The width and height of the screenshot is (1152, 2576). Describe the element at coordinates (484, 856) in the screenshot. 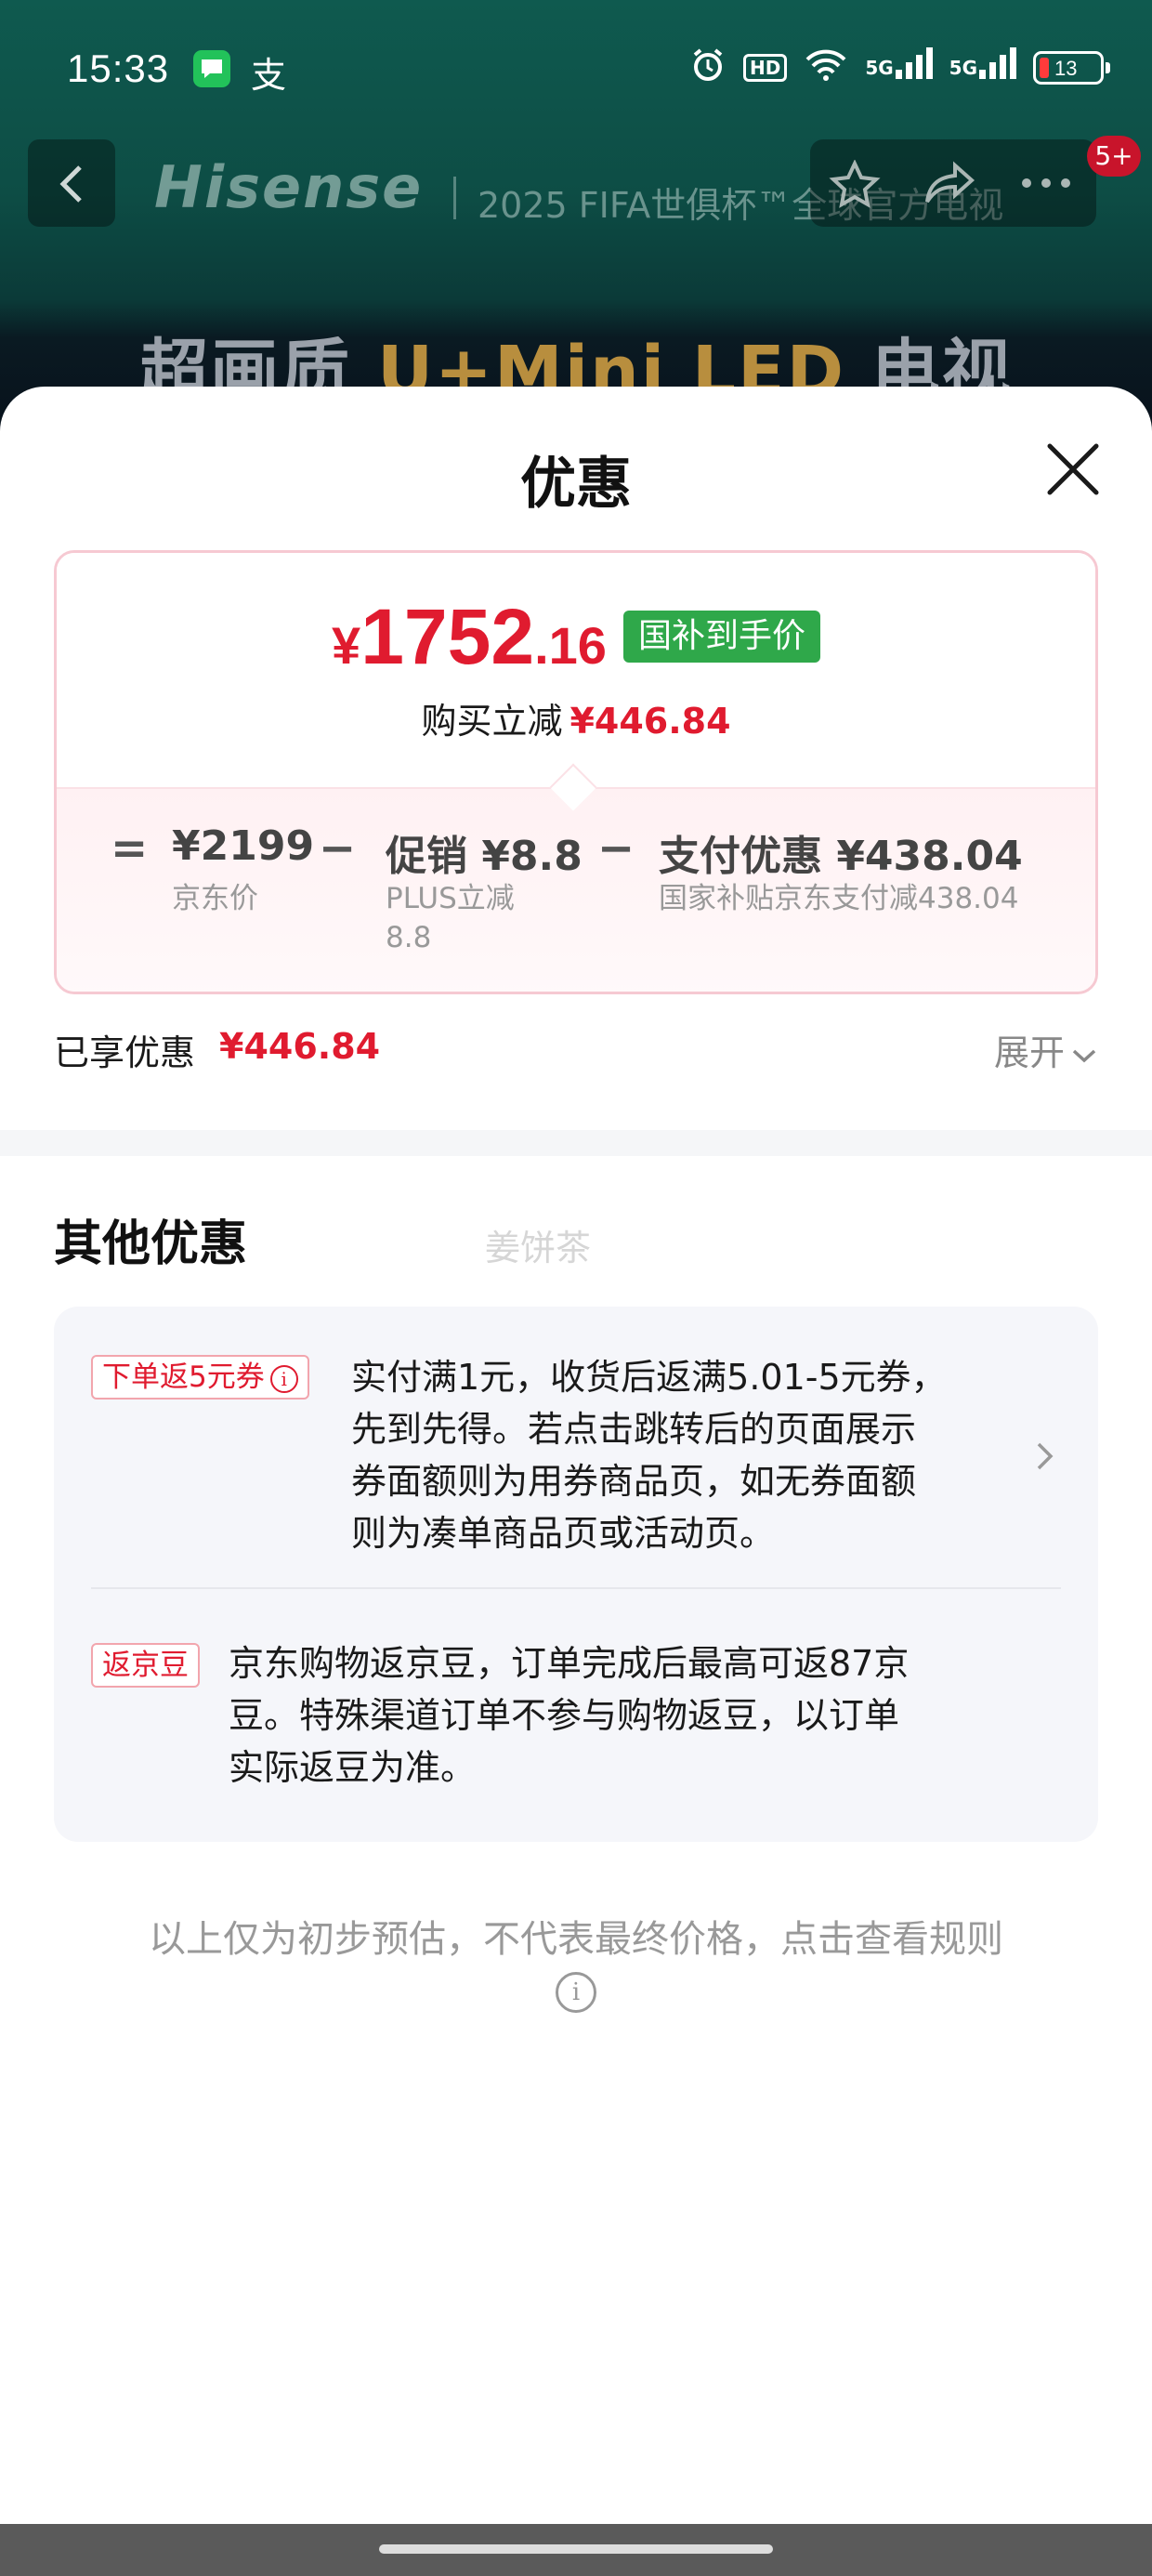

I see `promo-value: 促销 ¥8.8` at that location.